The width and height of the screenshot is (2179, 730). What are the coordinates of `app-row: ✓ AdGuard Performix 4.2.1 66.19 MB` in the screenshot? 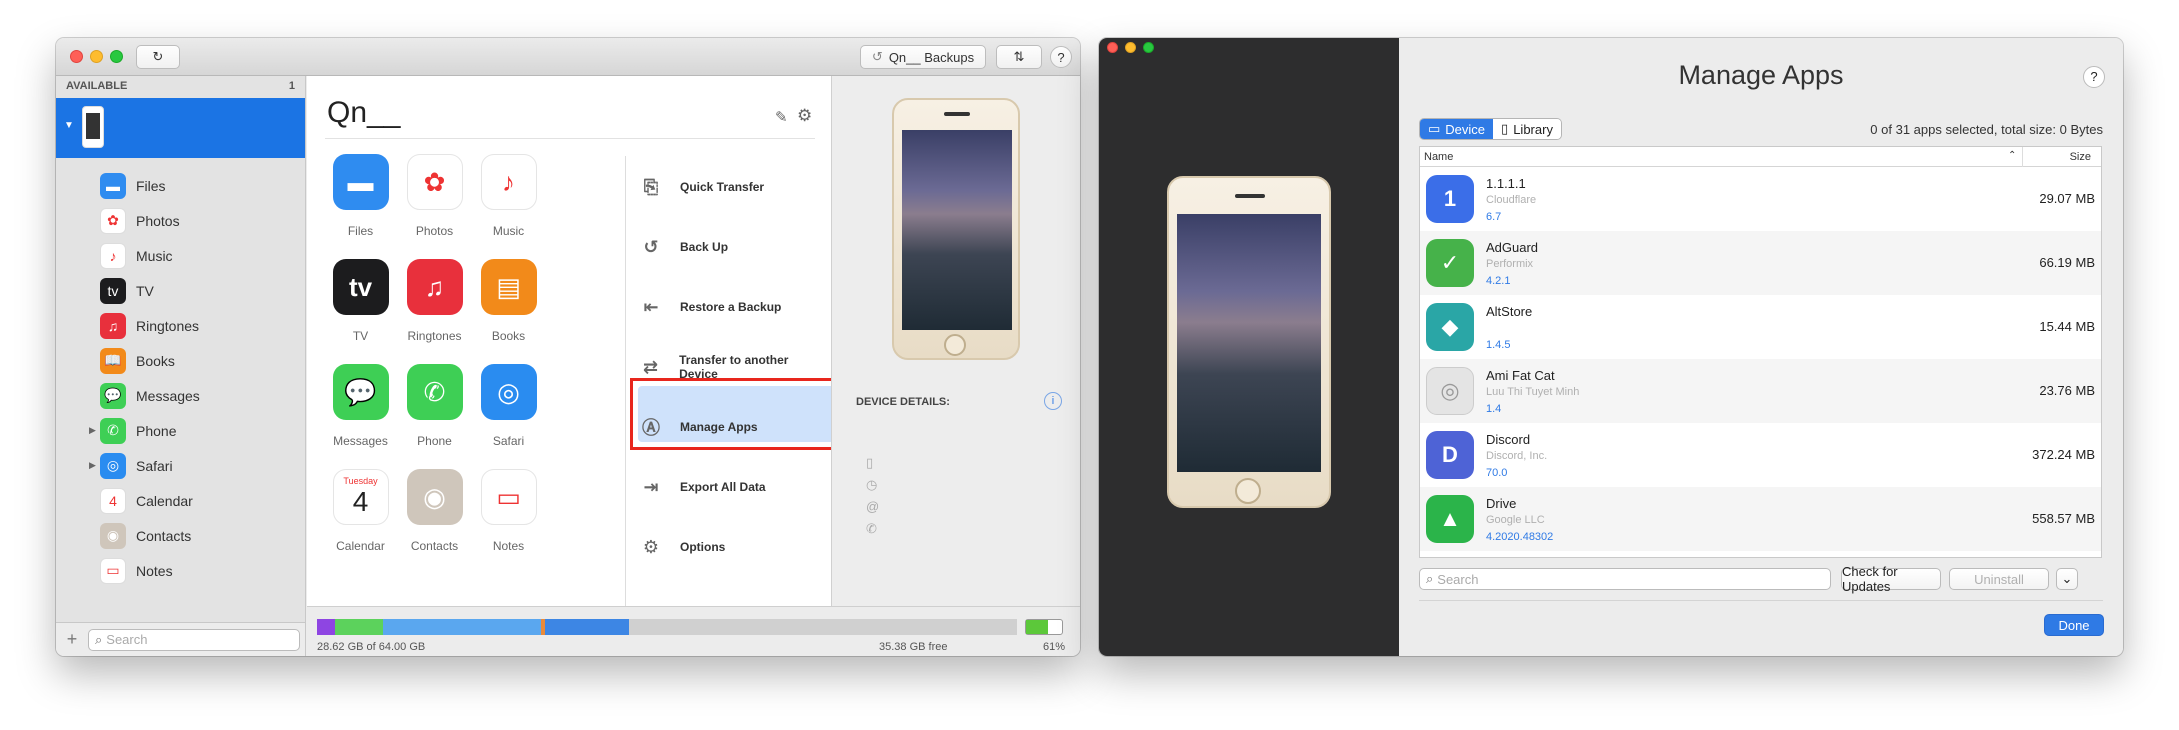 It's located at (1760, 263).